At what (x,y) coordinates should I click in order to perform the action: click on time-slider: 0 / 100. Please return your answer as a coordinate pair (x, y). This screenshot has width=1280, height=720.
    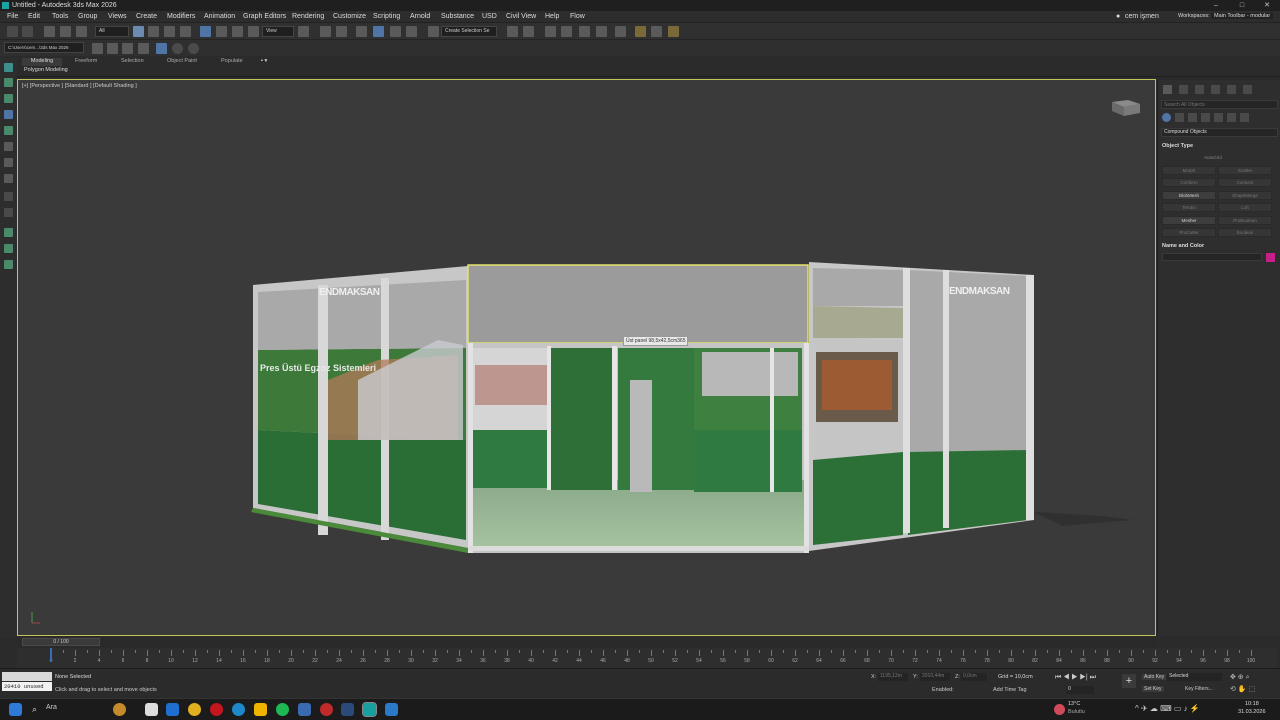
    Looking at the image, I should click on (586, 642).